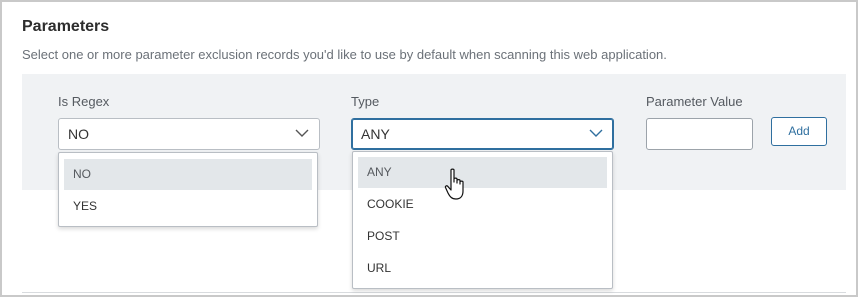 The width and height of the screenshot is (858, 297). What do you see at coordinates (482, 134) in the screenshot?
I see `type-select: ANY` at bounding box center [482, 134].